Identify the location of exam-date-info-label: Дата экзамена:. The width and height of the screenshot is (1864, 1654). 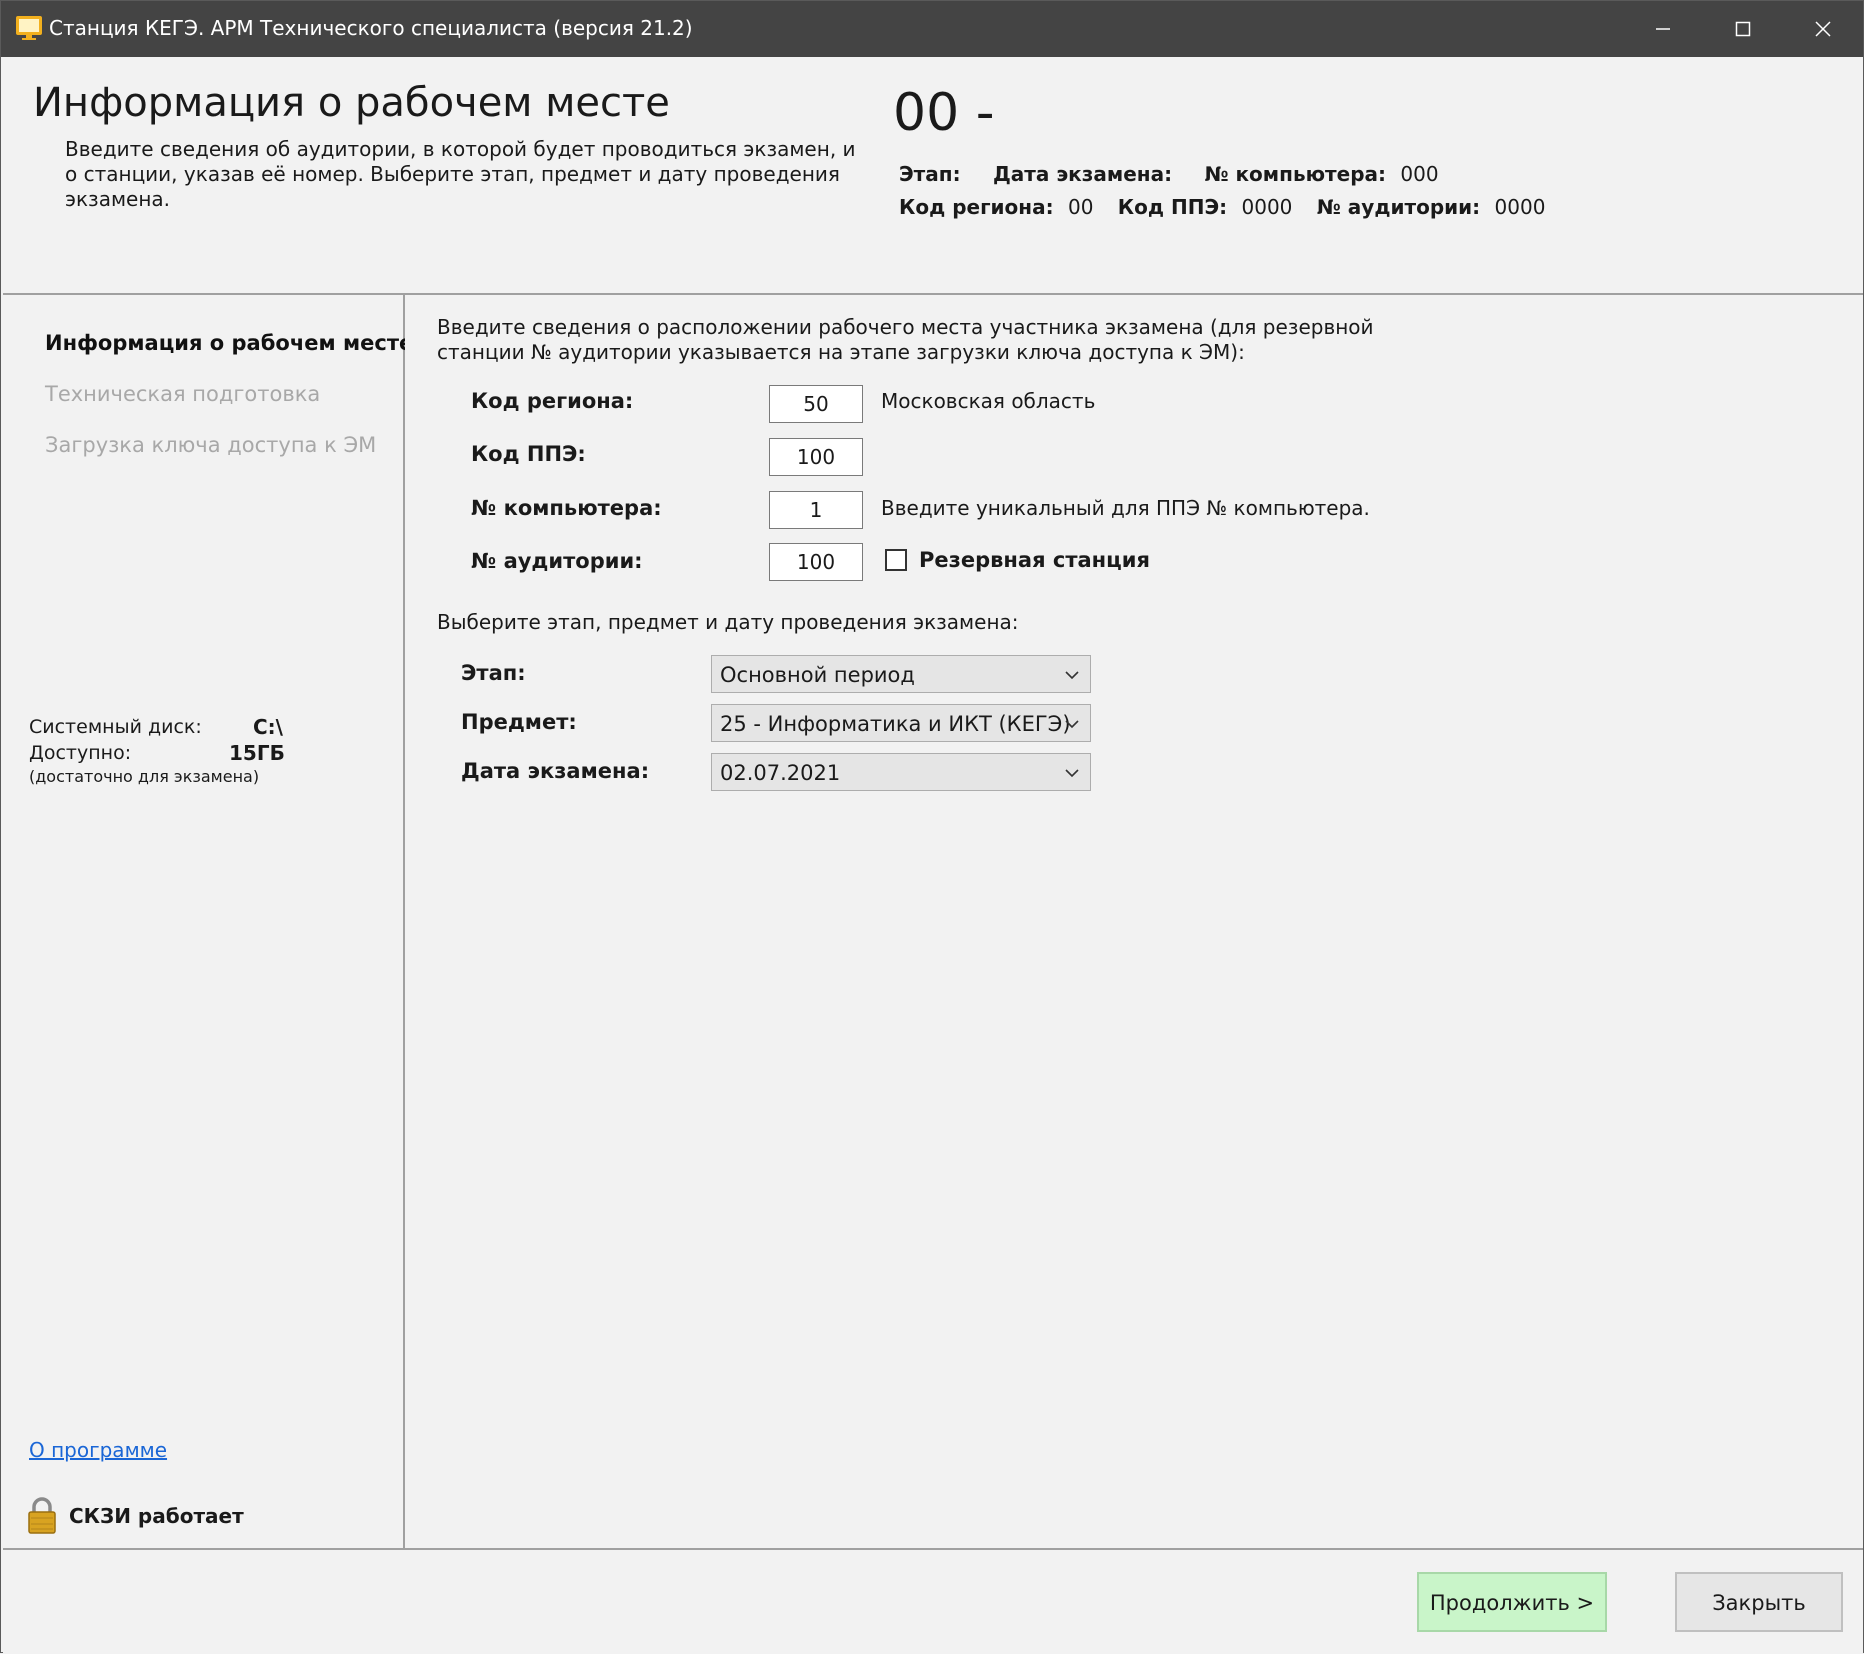
(1082, 174).